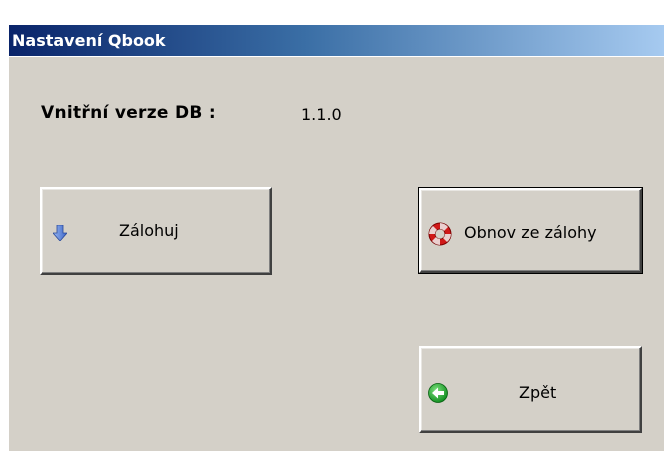 The width and height of the screenshot is (665, 452). I want to click on restore-button: Obnov ze zálohy, so click(530, 230).